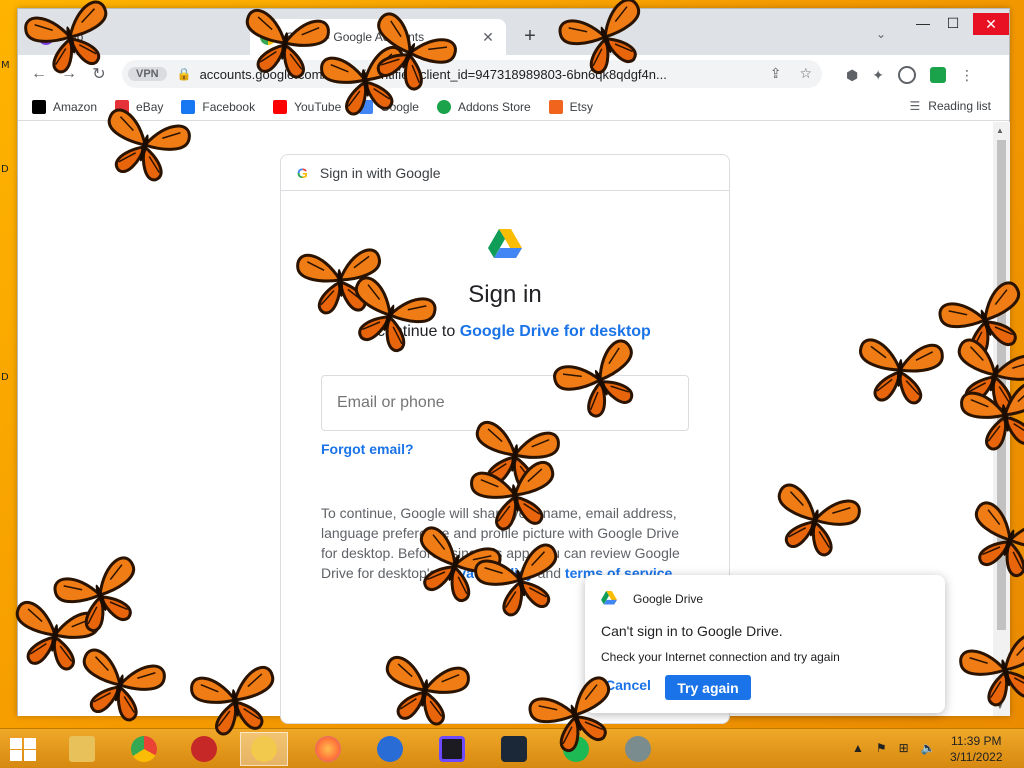 This screenshot has width=1024, height=768. I want to click on taskbar-password-manager, so click(264, 749).